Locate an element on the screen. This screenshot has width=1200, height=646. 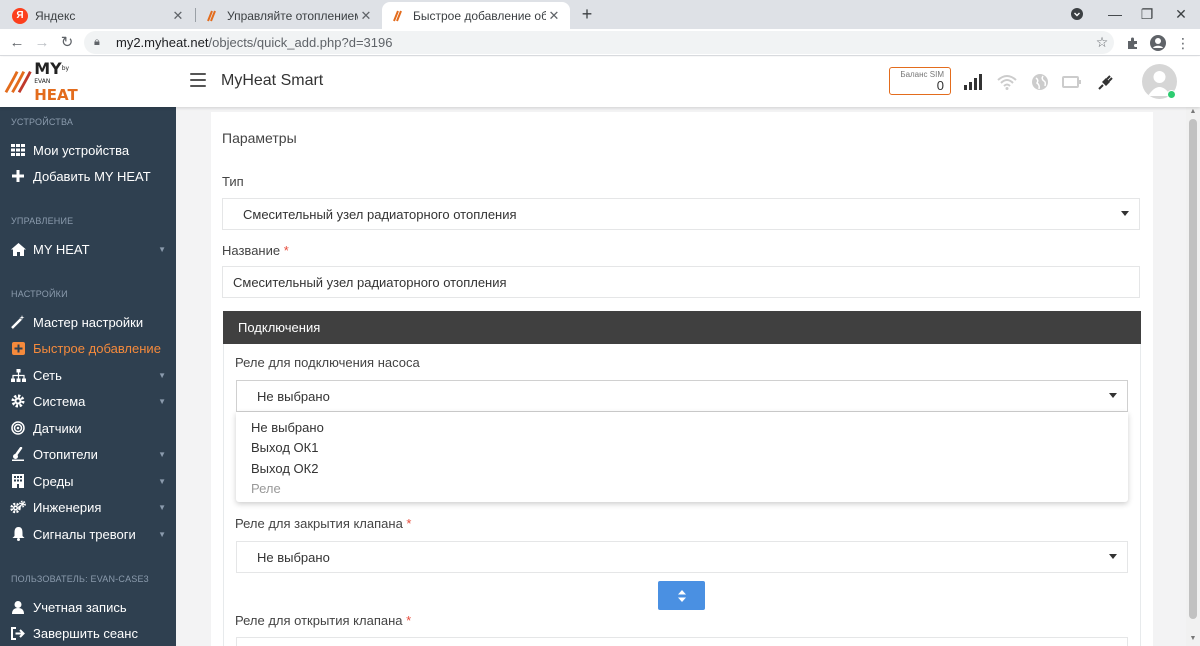
sidebar-section-settings: НАСТРОЙКИ is located at coordinates (39, 294).